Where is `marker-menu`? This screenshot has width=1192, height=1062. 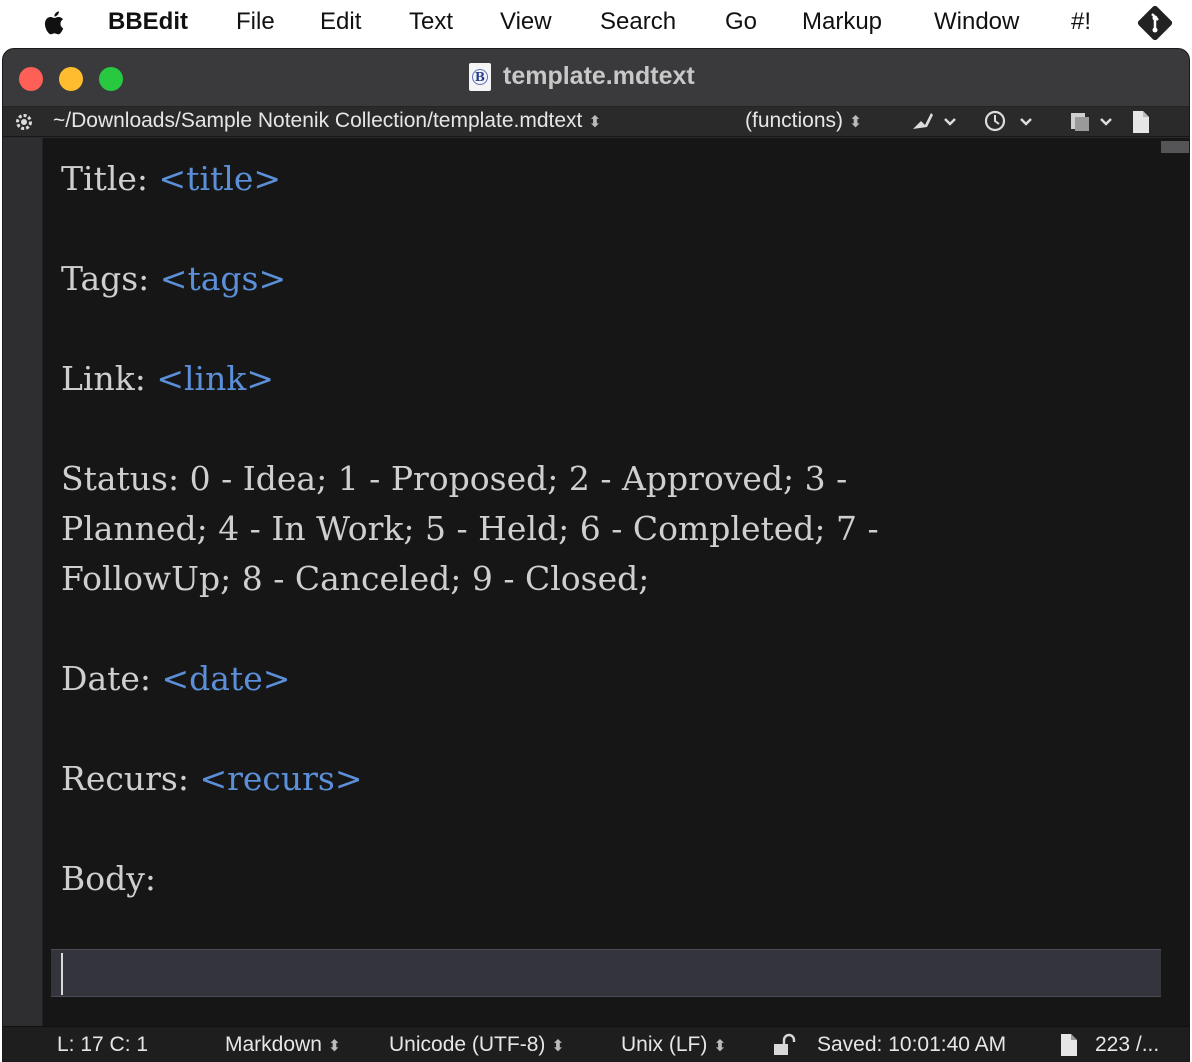
marker-menu is located at coordinates (934, 124).